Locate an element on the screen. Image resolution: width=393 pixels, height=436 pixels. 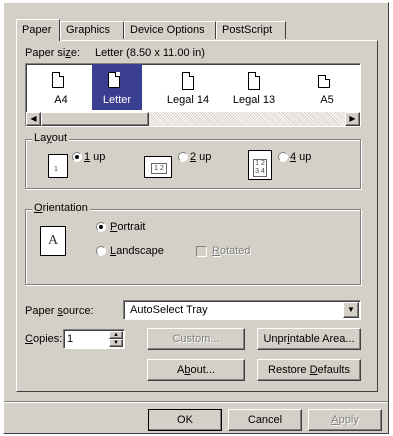
triangle-right-icon: ▶ is located at coordinates (352, 118).